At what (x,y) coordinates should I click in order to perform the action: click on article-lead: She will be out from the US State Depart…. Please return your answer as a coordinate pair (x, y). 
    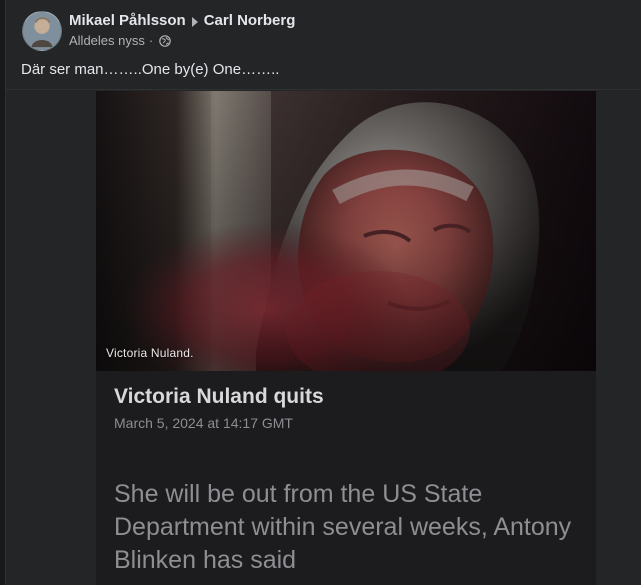
    Looking at the image, I should click on (343, 527).